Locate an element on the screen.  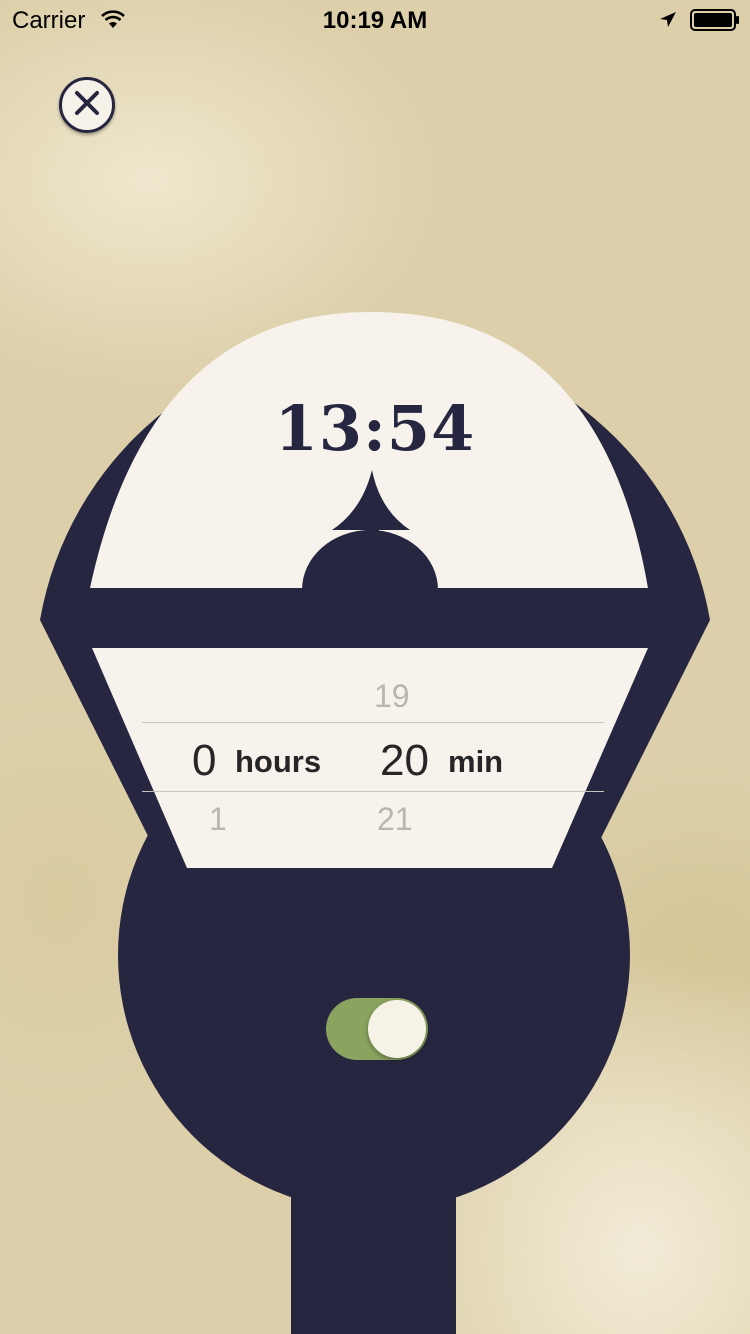
minutes-label: min is located at coordinates (476, 761).